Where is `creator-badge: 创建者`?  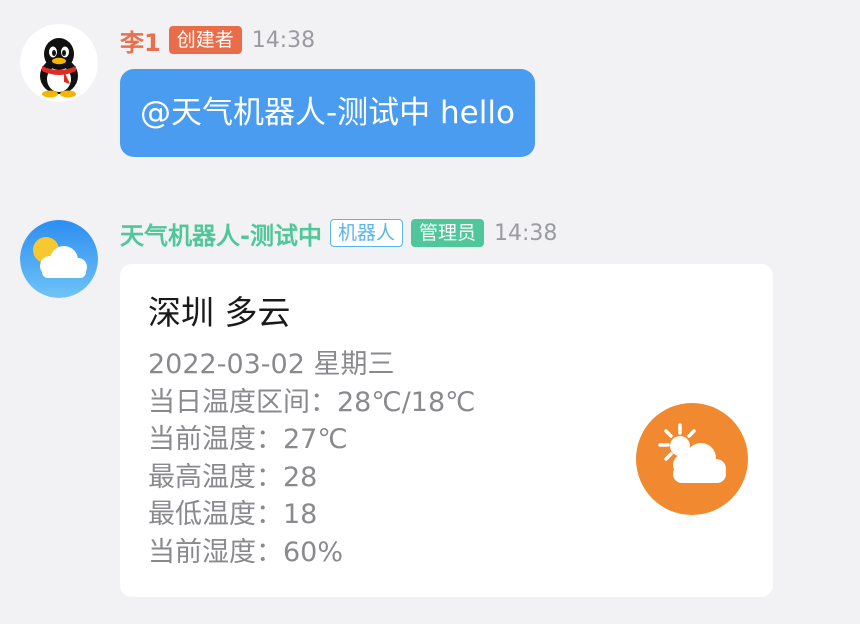 creator-badge: 创建者 is located at coordinates (205, 40).